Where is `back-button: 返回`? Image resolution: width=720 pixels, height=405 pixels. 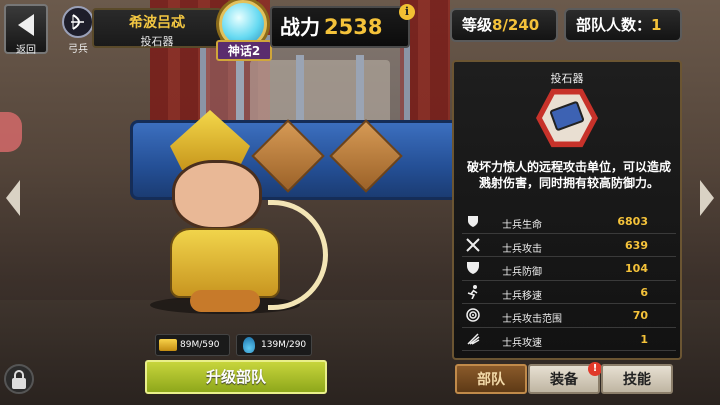 back-button: 返回 is located at coordinates (26, 30).